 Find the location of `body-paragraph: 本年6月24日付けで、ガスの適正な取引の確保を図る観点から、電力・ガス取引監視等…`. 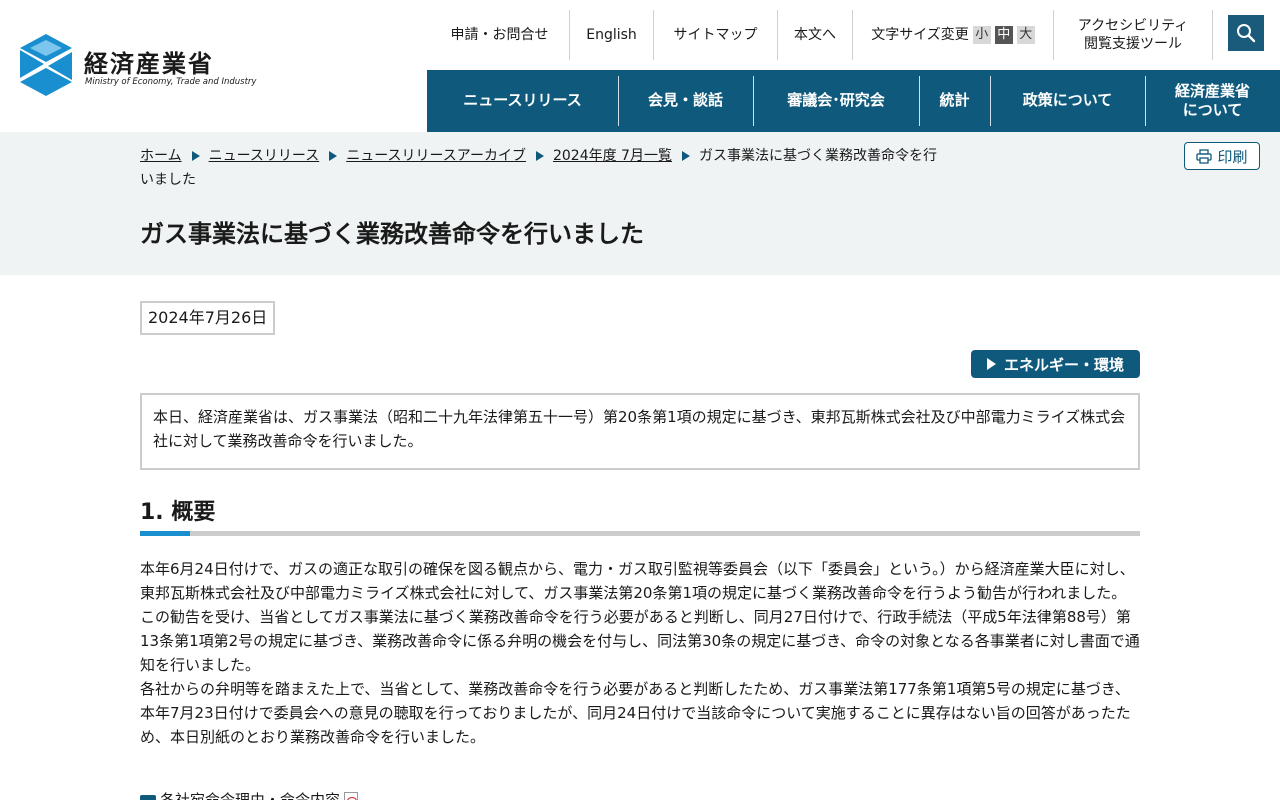

body-paragraph: 本年6月24日付けで、ガスの適正な取引の確保を図る観点から、電力・ガス取引監視等… is located at coordinates (637, 581).